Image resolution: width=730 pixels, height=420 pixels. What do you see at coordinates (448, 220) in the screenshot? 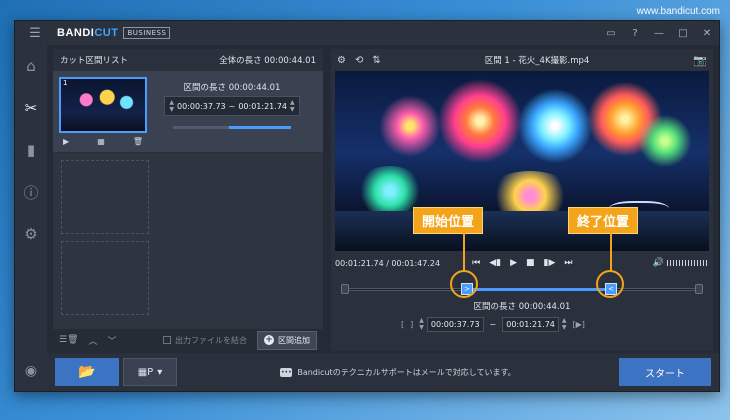
I see `start-position-callout: 開始位置` at bounding box center [448, 220].